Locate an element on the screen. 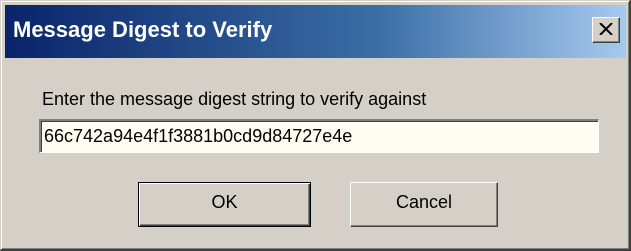  ok-button: OK is located at coordinates (224, 204).